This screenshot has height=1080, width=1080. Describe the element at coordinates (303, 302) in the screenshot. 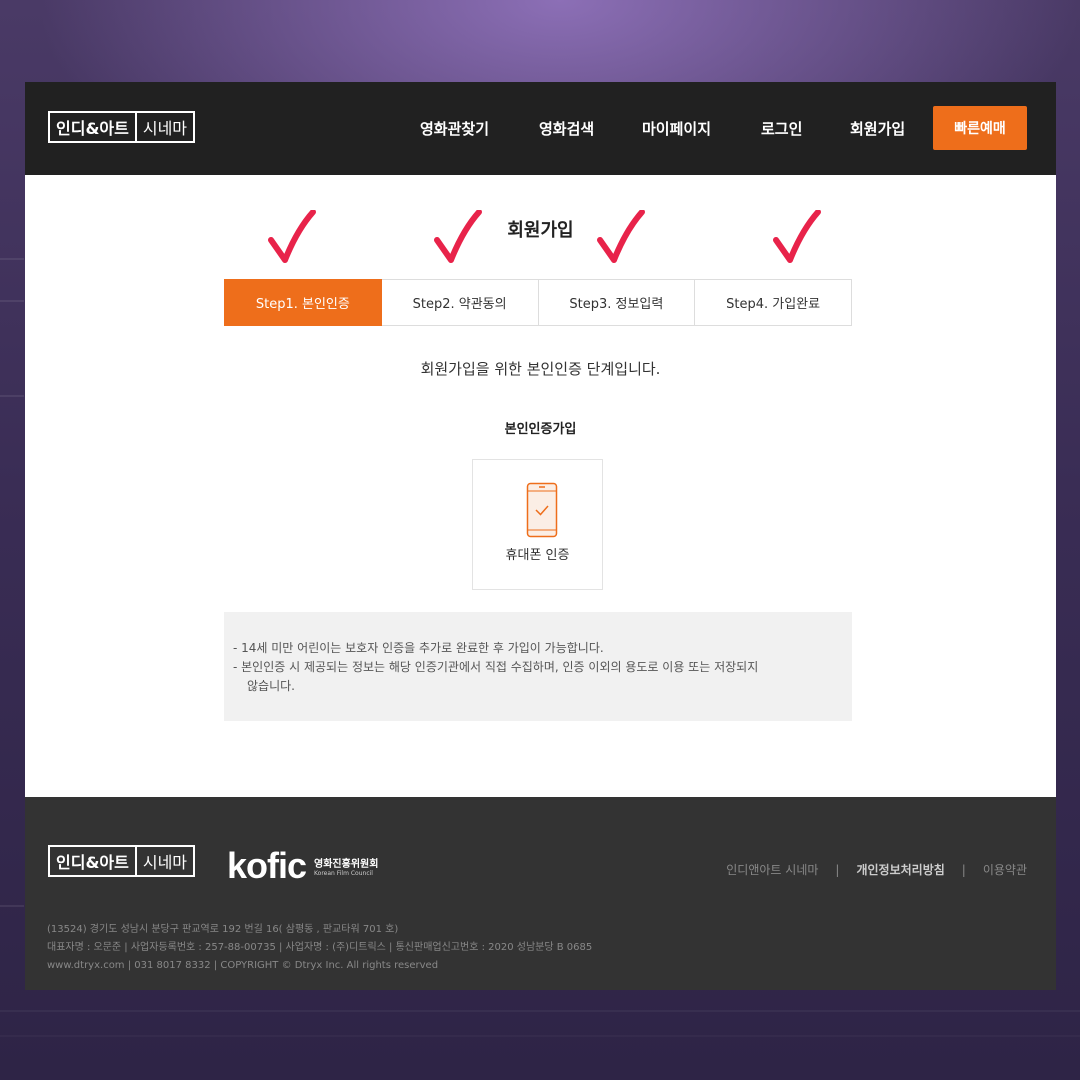

I see `step-identity-verification: Step1. 본인인증` at that location.